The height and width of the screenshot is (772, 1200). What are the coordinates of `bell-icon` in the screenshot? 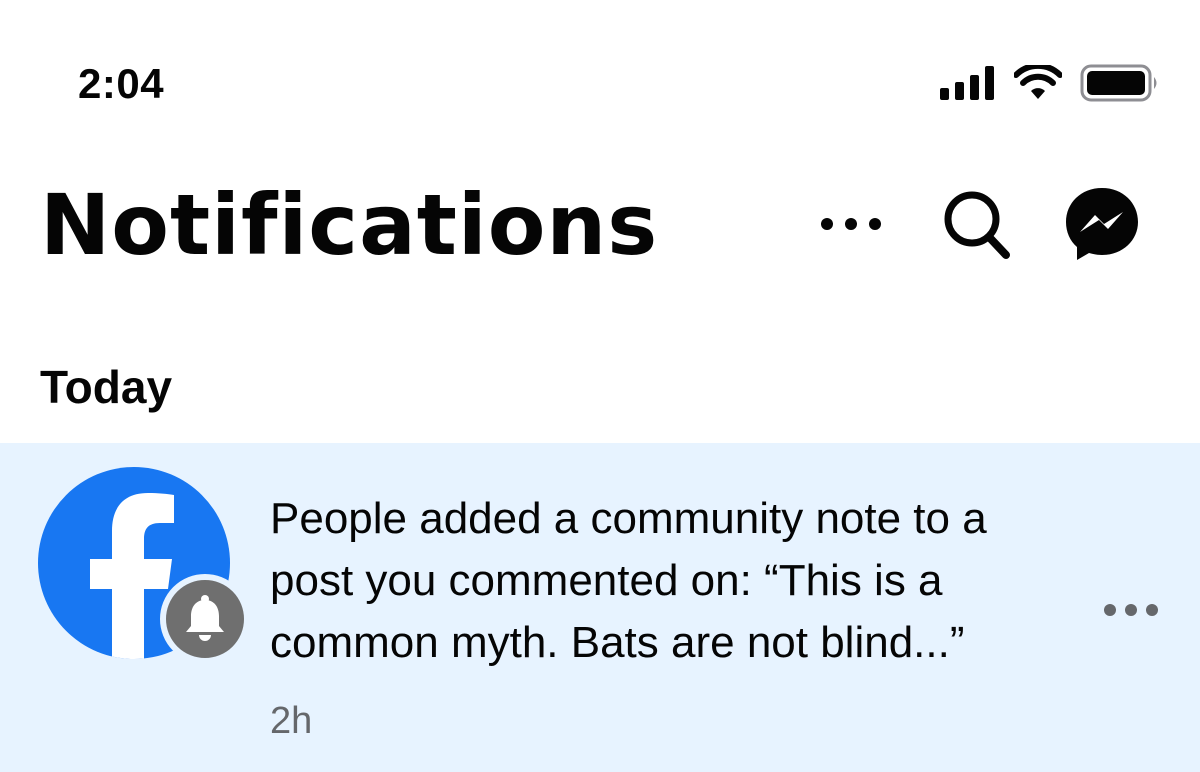 It's located at (205, 618).